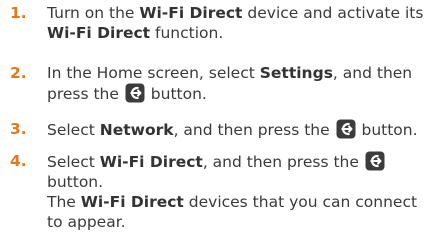  Describe the element at coordinates (18, 73) in the screenshot. I see `step-number: 2.` at that location.